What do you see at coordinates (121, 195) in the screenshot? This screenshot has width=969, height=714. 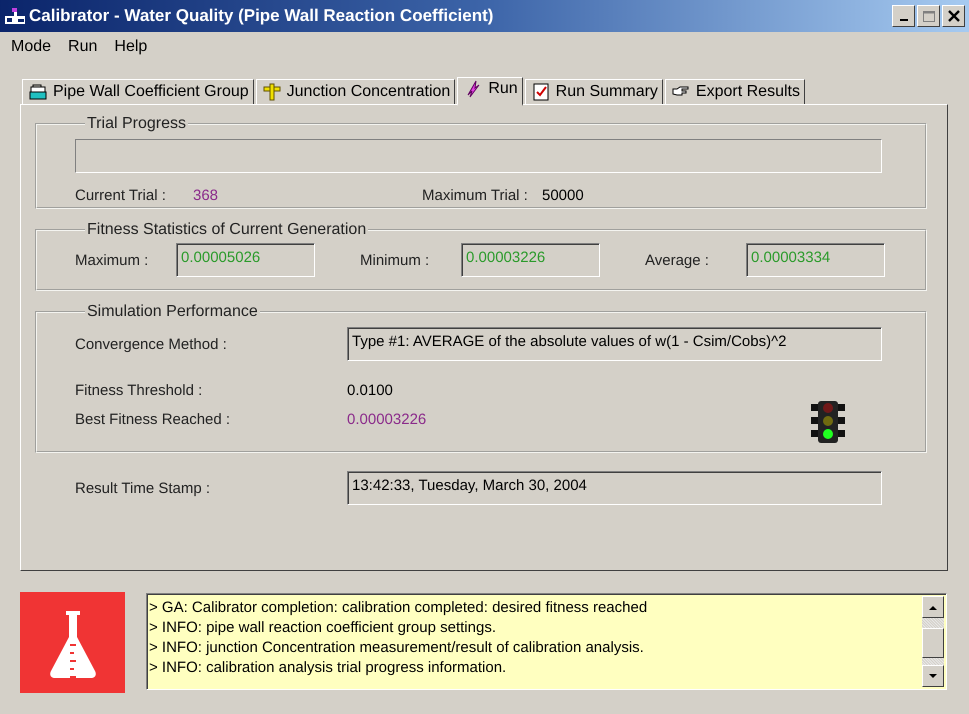 I see `field-label: Current Trial :` at bounding box center [121, 195].